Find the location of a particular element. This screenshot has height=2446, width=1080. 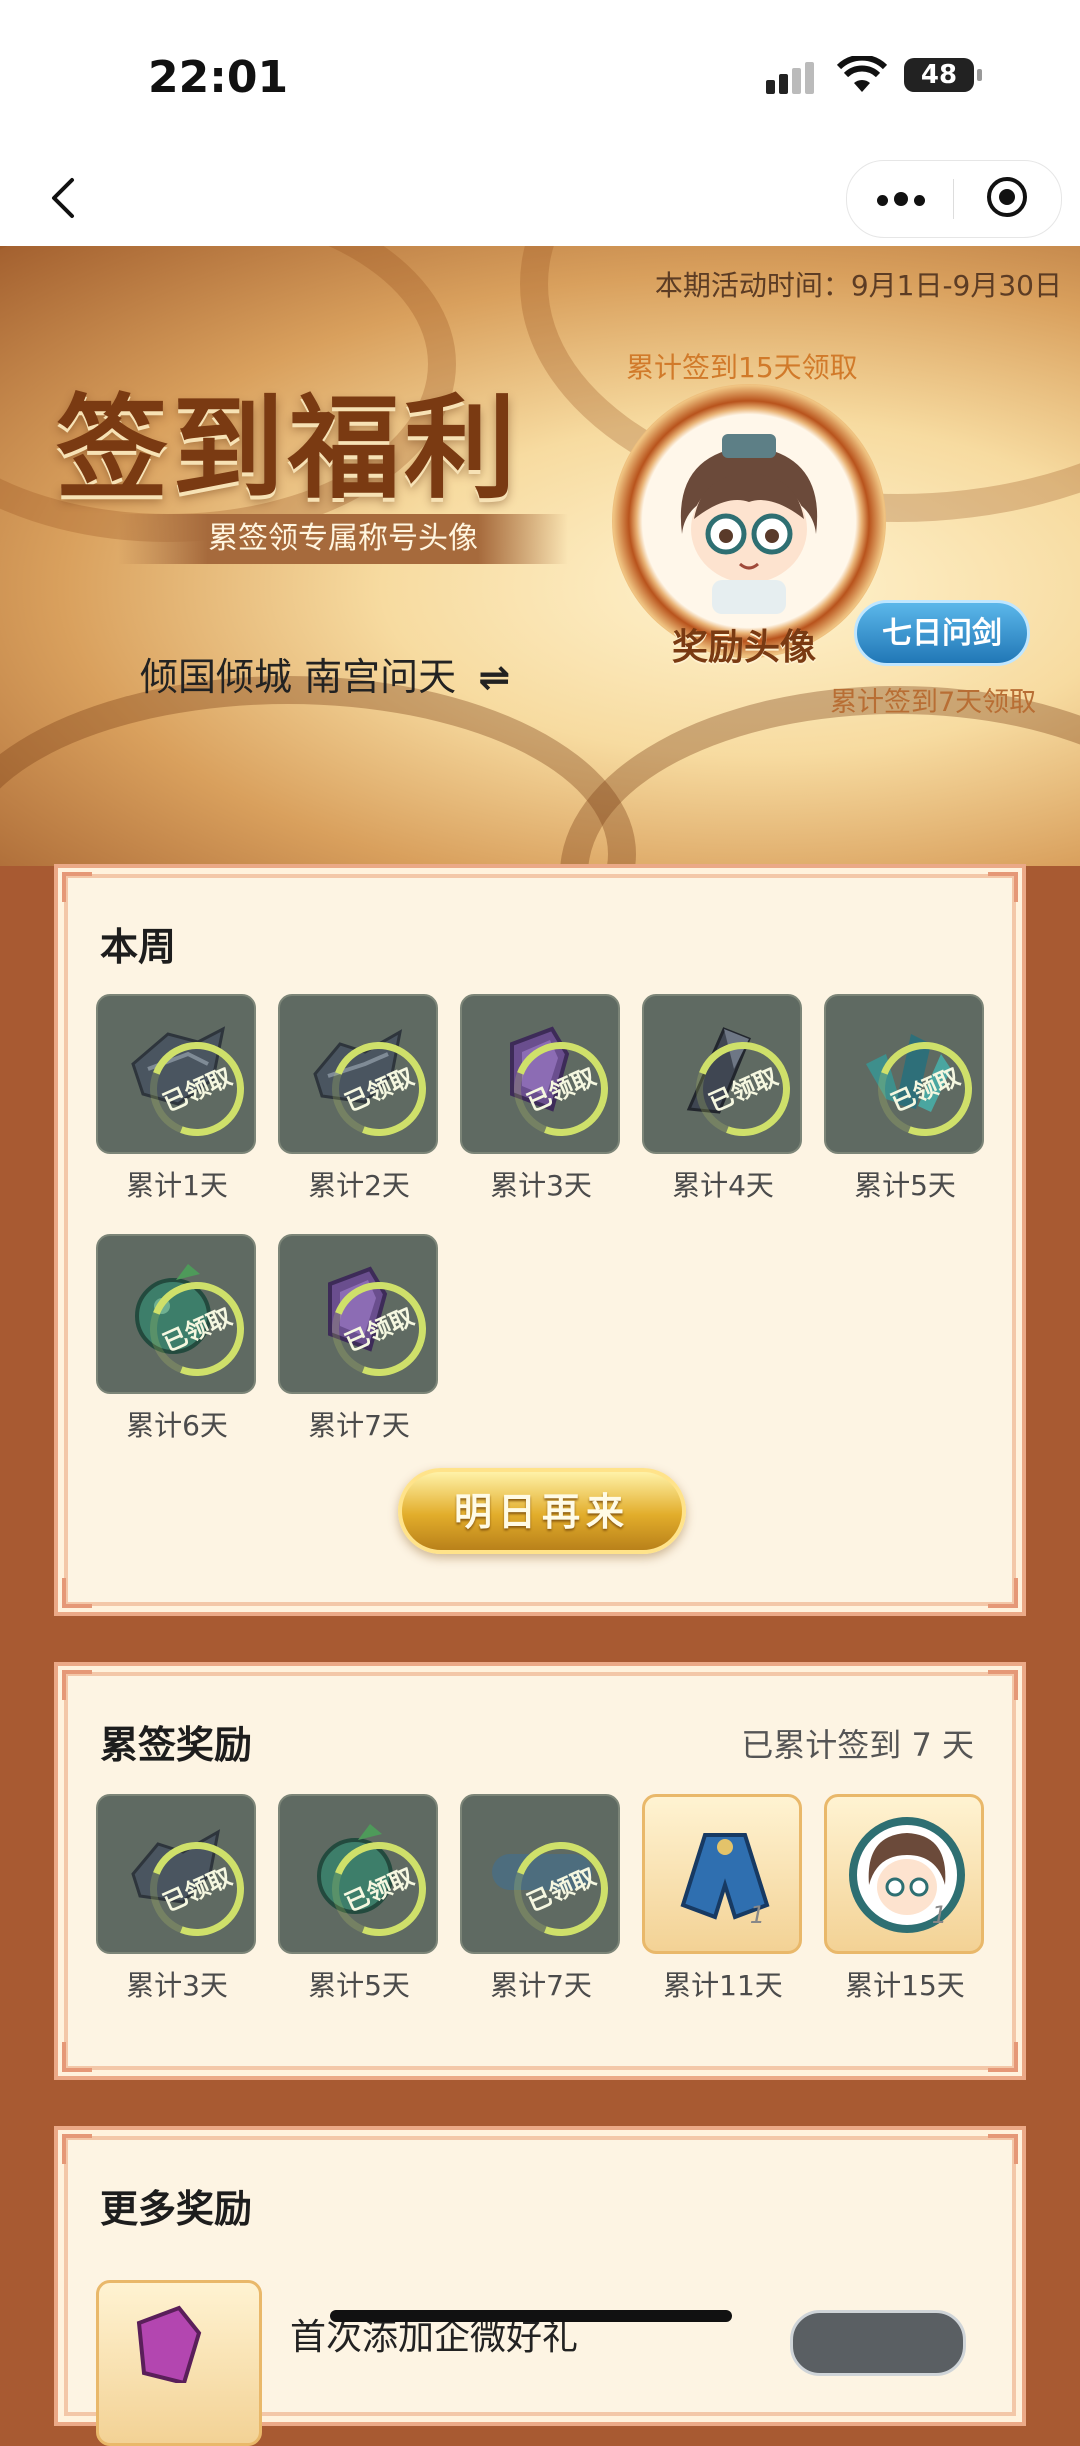

reward-day-label: 累计4天 is located at coordinates (723, 1185).